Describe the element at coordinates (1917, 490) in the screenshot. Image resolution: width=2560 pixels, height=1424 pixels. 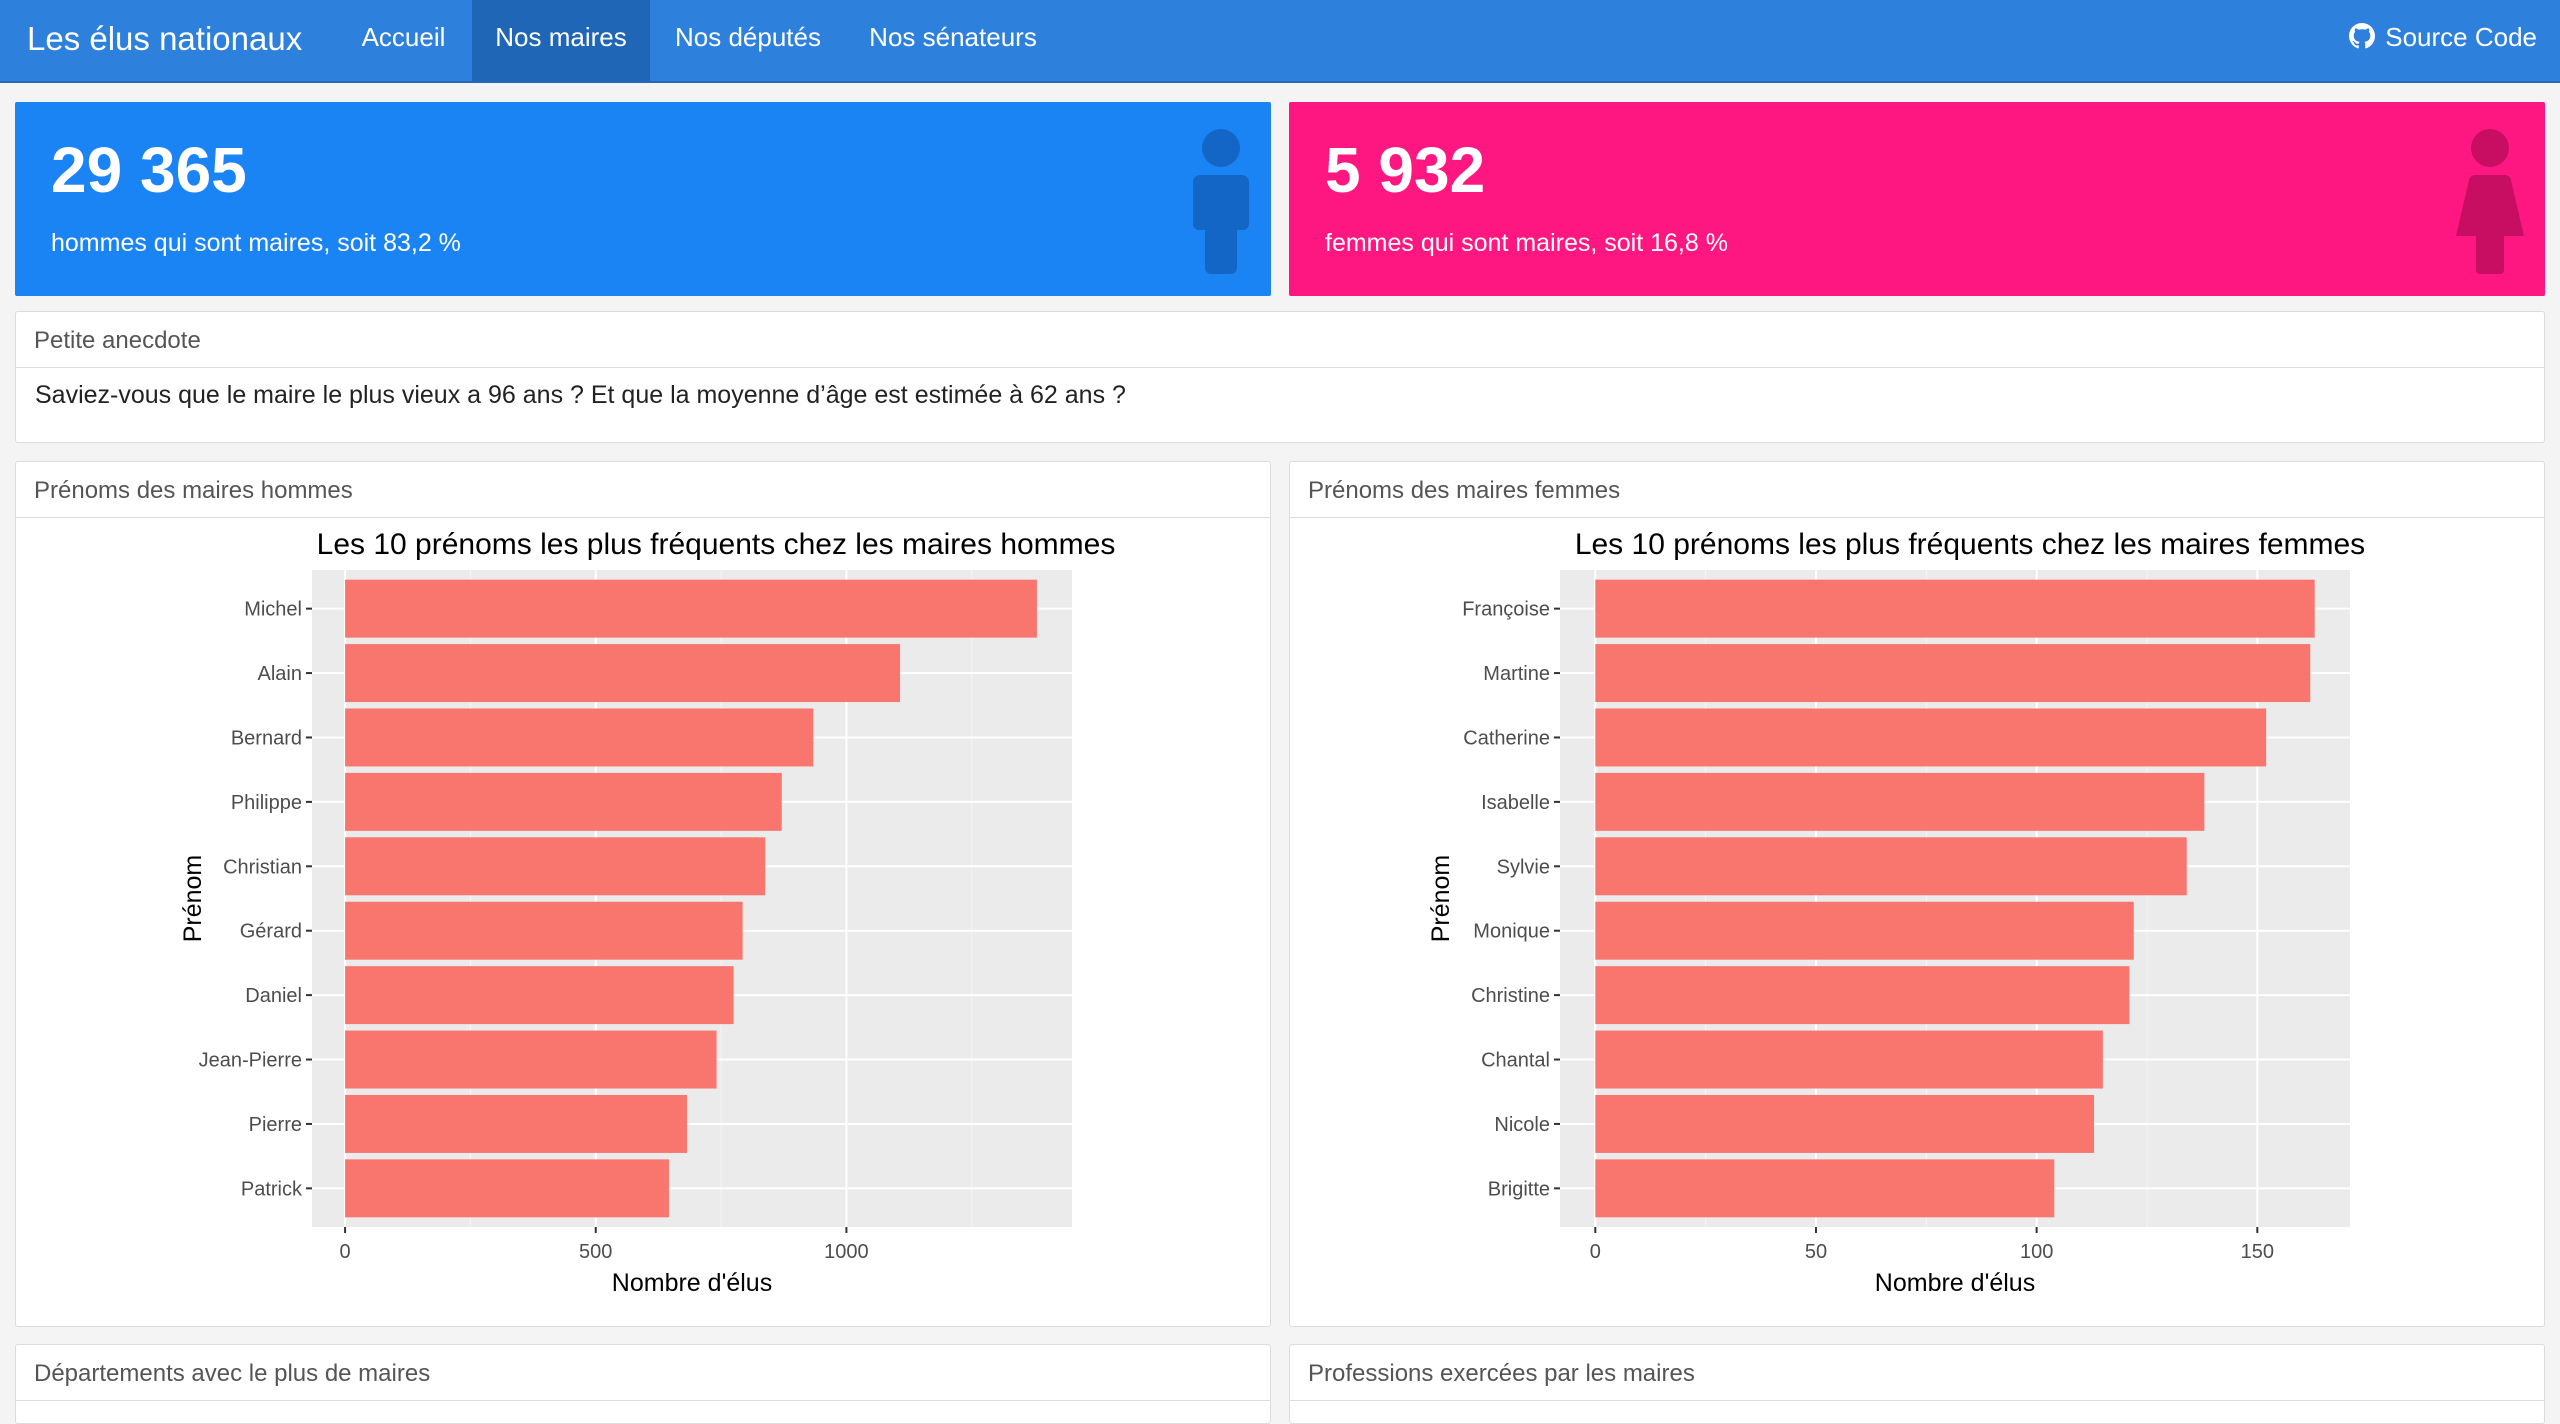
I see `women-names-header: Prénoms des maires femmes` at that location.